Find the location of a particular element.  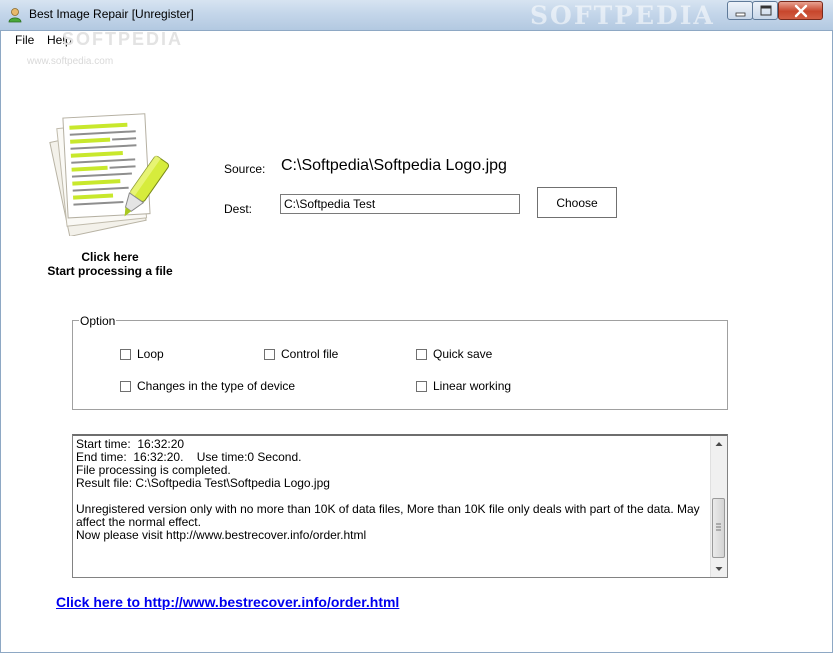

title-bar: Best Image Repair [Unregister] SOFTPEDIA is located at coordinates (416, 15).